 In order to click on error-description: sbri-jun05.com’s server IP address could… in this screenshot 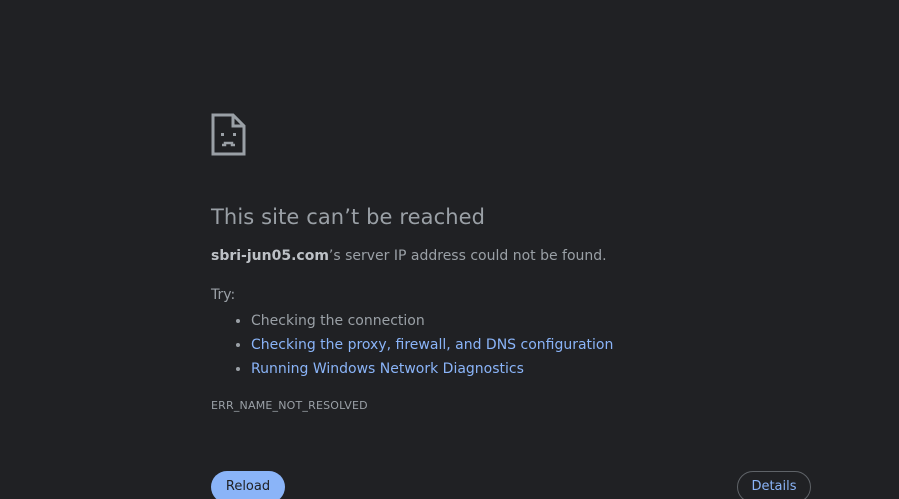, I will do `click(511, 256)`.